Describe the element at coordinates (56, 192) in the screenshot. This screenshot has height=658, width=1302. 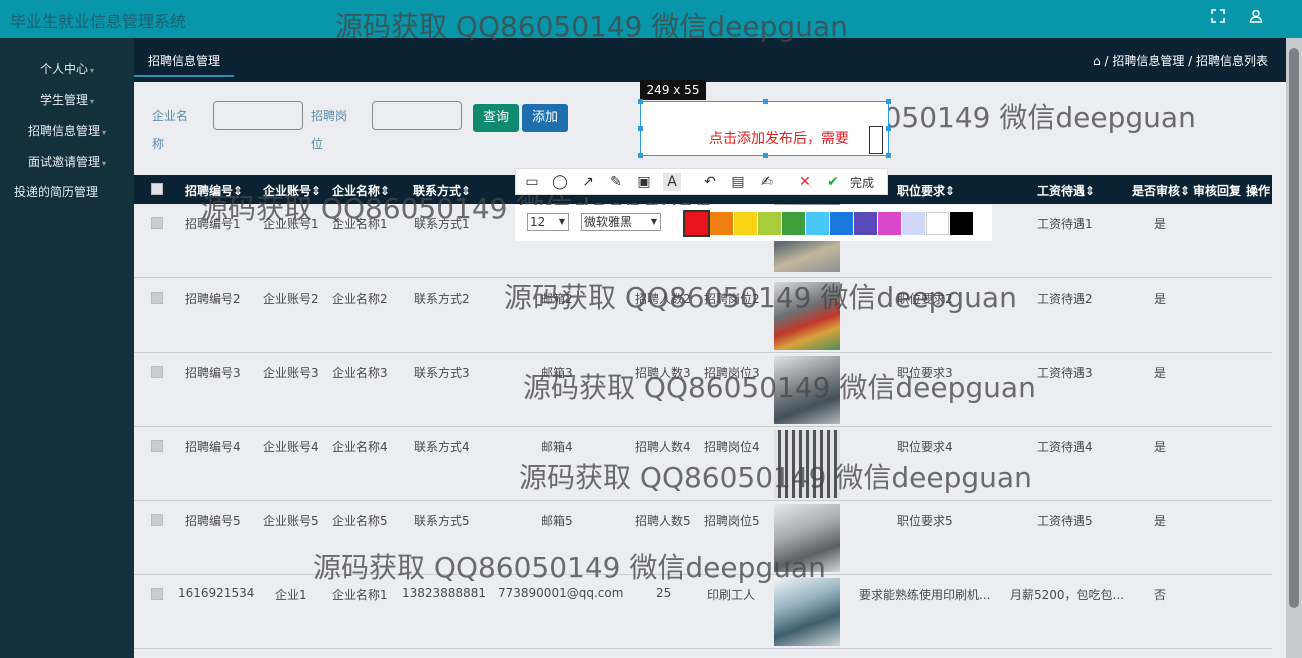
I see `sidebar-item-label: 投递的简历管理` at that location.